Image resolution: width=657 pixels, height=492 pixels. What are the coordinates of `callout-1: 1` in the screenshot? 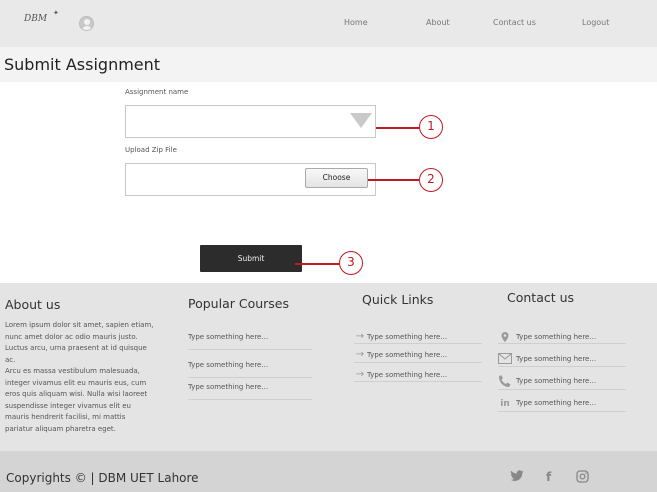 It's located at (431, 127).